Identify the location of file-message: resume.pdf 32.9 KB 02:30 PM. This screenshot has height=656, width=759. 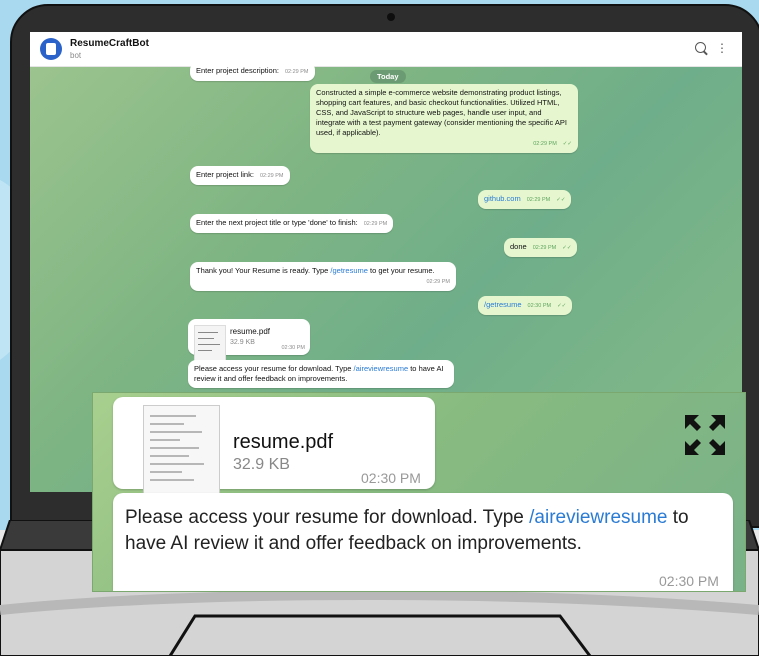
(249, 341).